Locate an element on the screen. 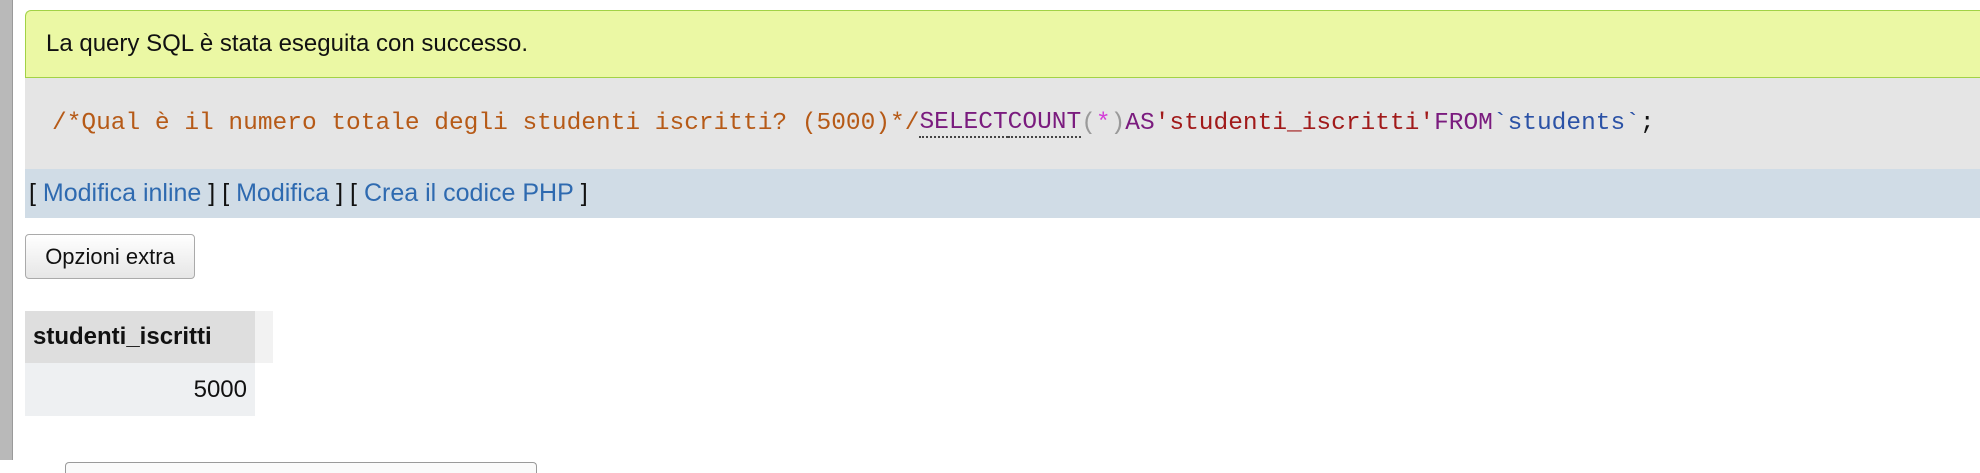  sql-table-name: `students` is located at coordinates (1566, 123).